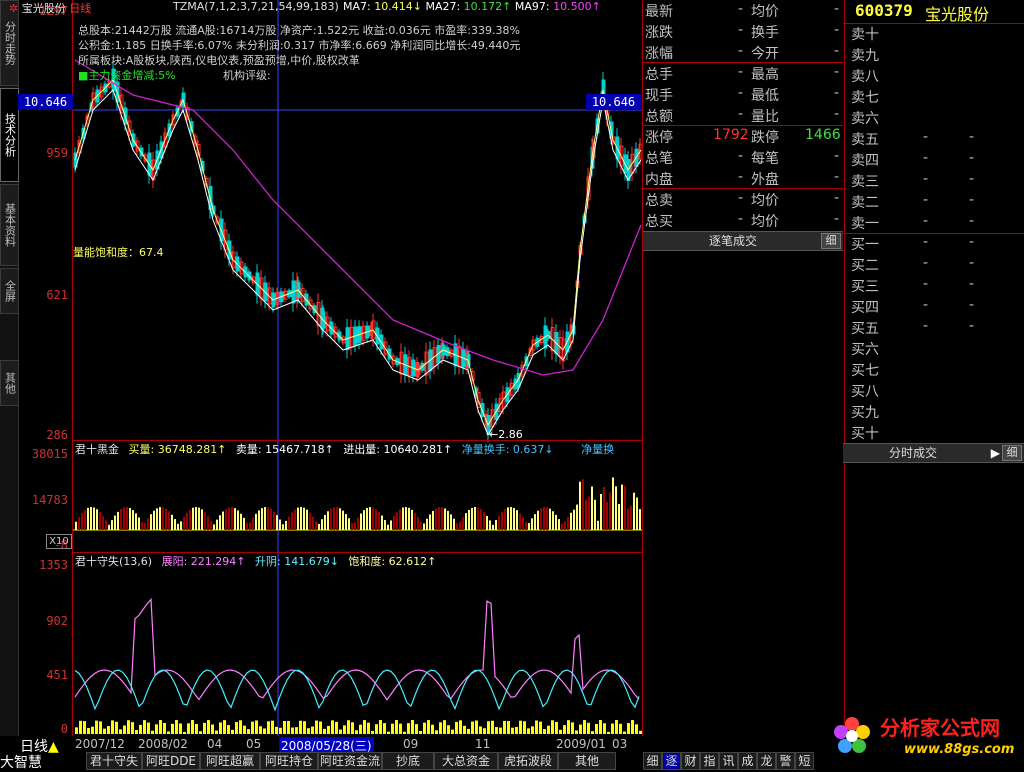 The height and width of the screenshot is (772, 1024). What do you see at coordinates (785, 761) in the screenshot?
I see `side-tab: 警` at bounding box center [785, 761].